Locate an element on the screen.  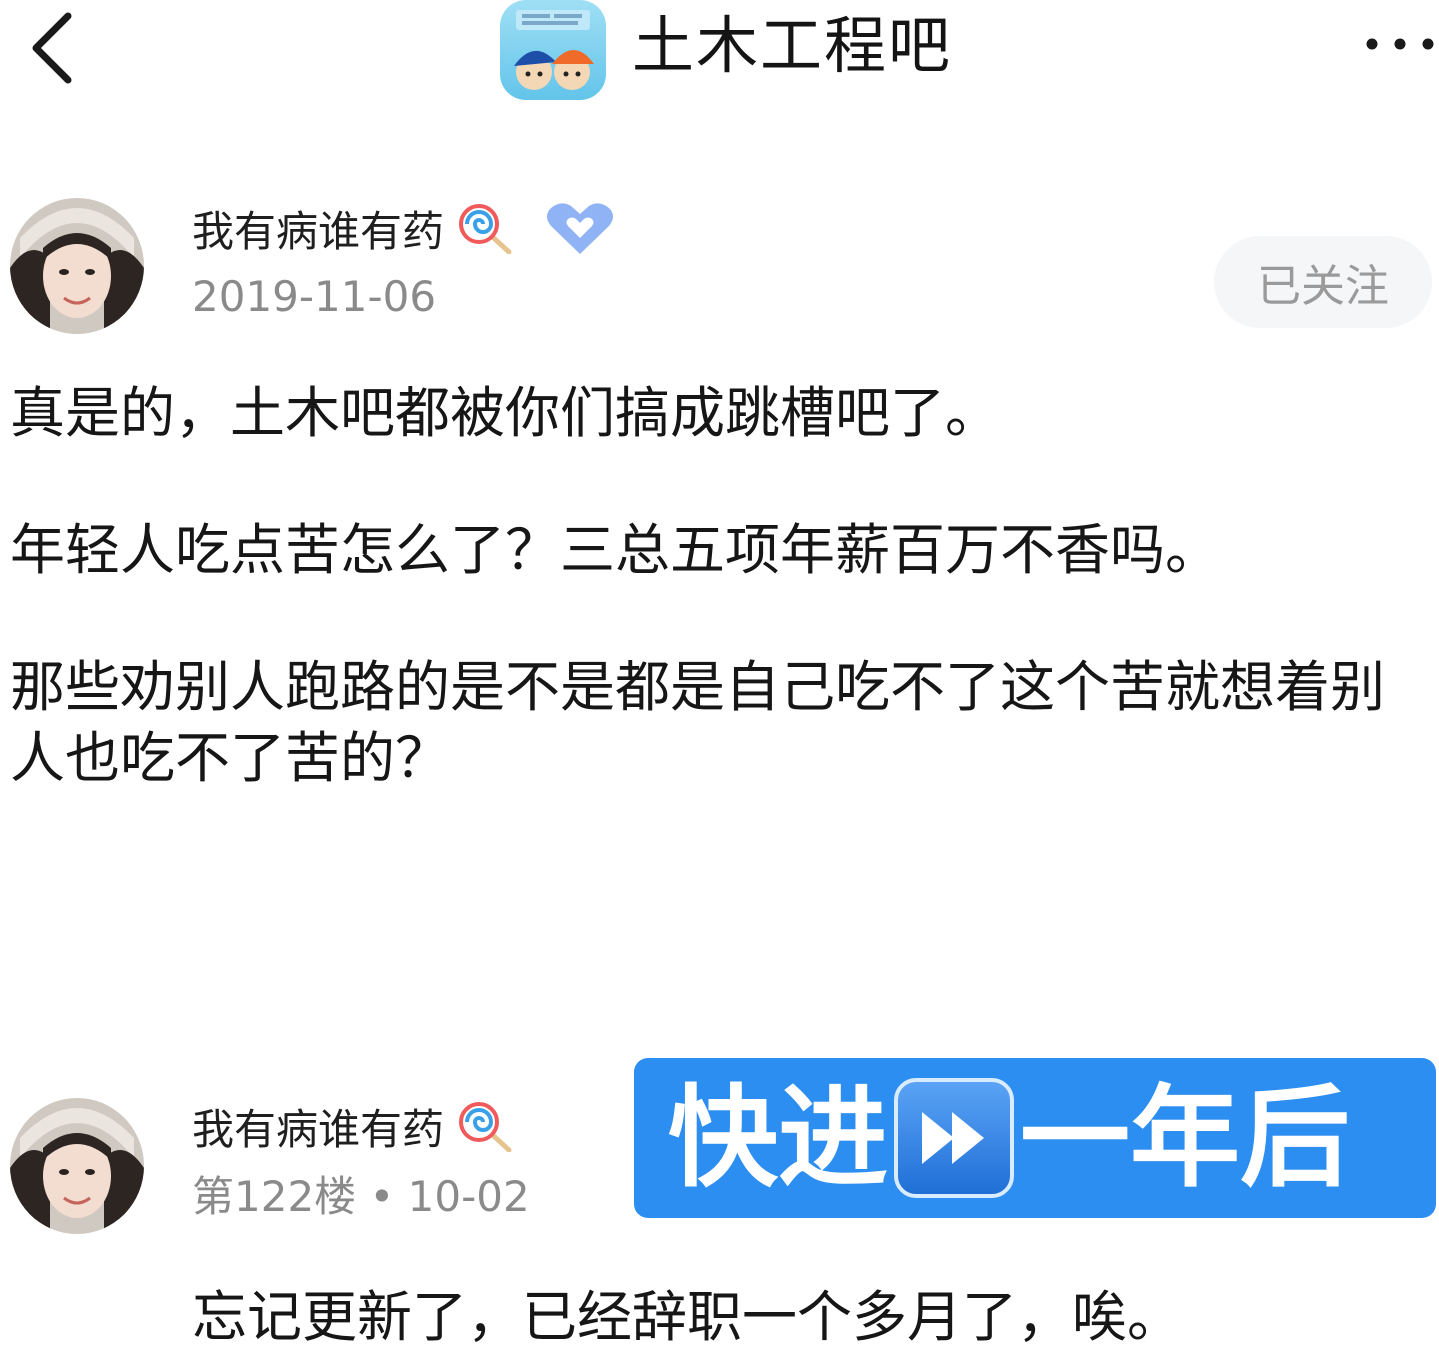
reply-author-avatar is located at coordinates (77, 1166).